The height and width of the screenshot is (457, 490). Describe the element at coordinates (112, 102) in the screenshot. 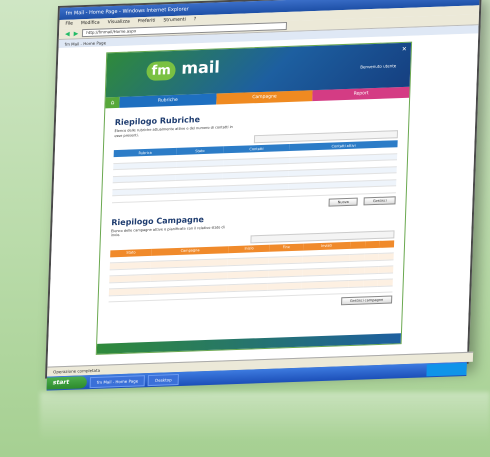

I see `home-icon: ⌂` at that location.